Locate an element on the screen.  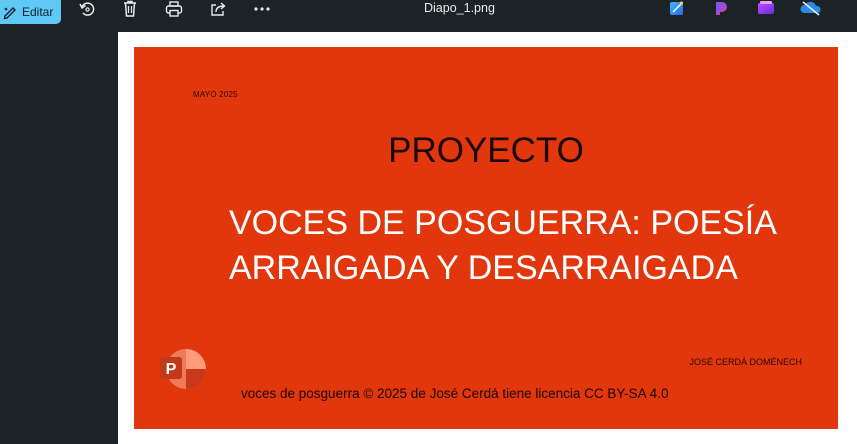
slide-author: JOSÉ CERDÁ DOMÉNECH is located at coordinates (745, 362).